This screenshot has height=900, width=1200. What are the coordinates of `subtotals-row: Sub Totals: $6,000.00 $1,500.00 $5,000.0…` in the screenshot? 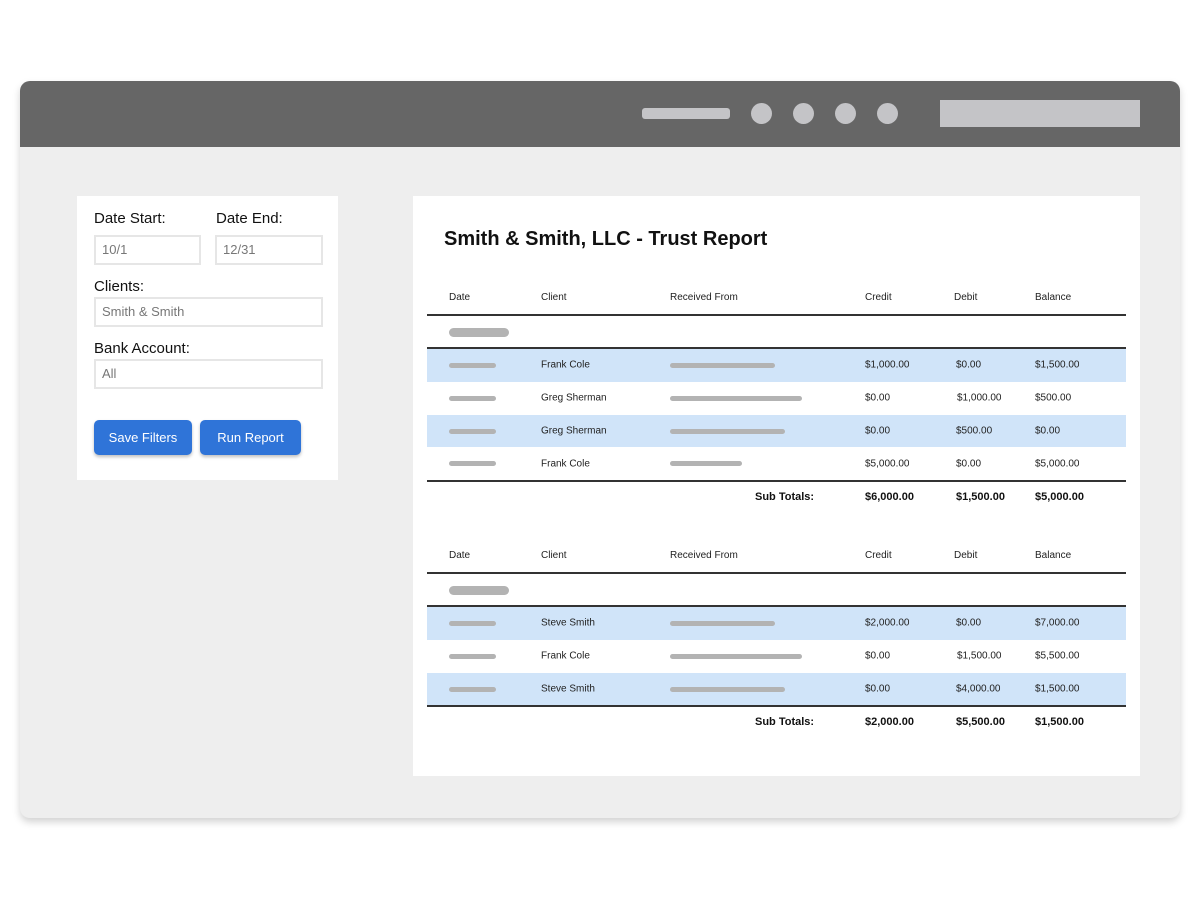 It's located at (776, 494).